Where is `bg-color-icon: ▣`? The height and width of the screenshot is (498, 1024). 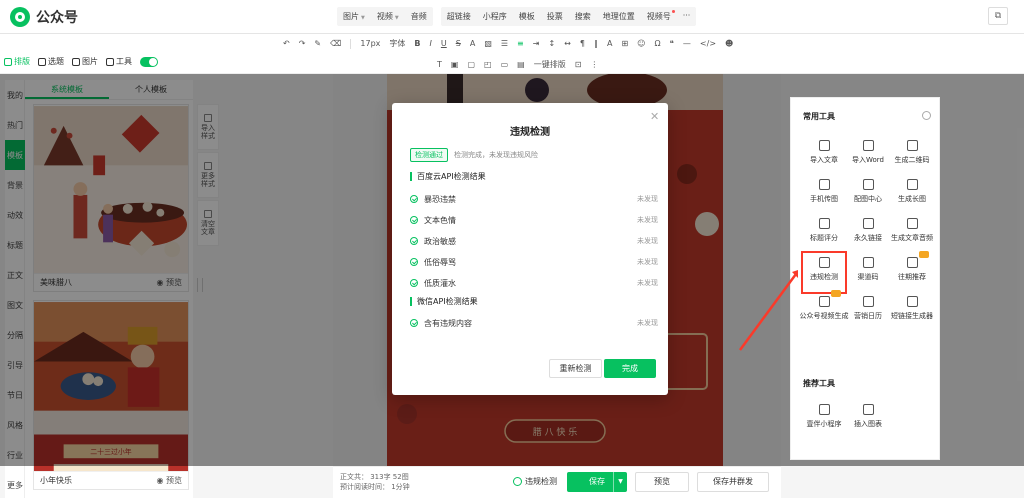
bg-color-icon: ▣ is located at coordinates (455, 64).